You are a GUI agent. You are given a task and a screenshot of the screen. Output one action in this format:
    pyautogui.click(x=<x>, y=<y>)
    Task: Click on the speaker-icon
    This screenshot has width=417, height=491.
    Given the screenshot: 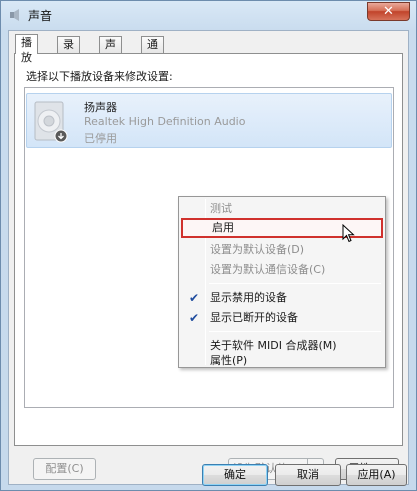 What is the action you would take?
    pyautogui.click(x=14, y=15)
    